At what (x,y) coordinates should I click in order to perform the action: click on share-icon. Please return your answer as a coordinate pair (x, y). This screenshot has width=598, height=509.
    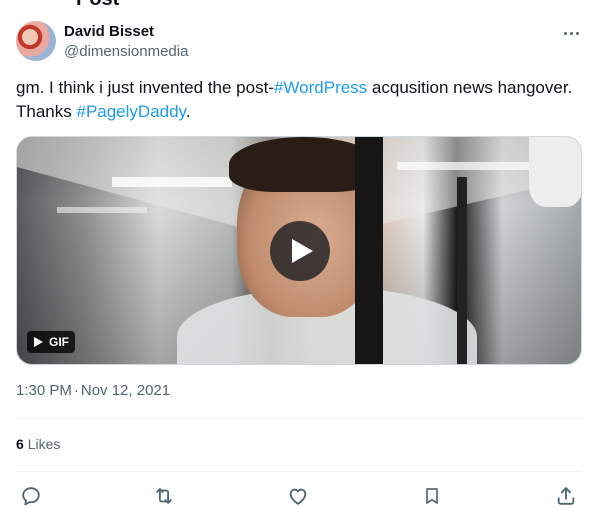
    Looking at the image, I should click on (566, 496).